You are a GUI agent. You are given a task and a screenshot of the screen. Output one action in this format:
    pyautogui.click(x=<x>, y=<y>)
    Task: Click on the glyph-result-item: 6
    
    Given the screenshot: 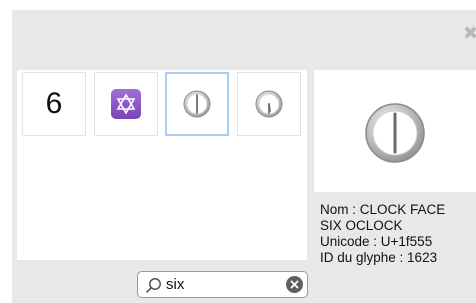 What is the action you would take?
    pyautogui.click(x=54, y=104)
    